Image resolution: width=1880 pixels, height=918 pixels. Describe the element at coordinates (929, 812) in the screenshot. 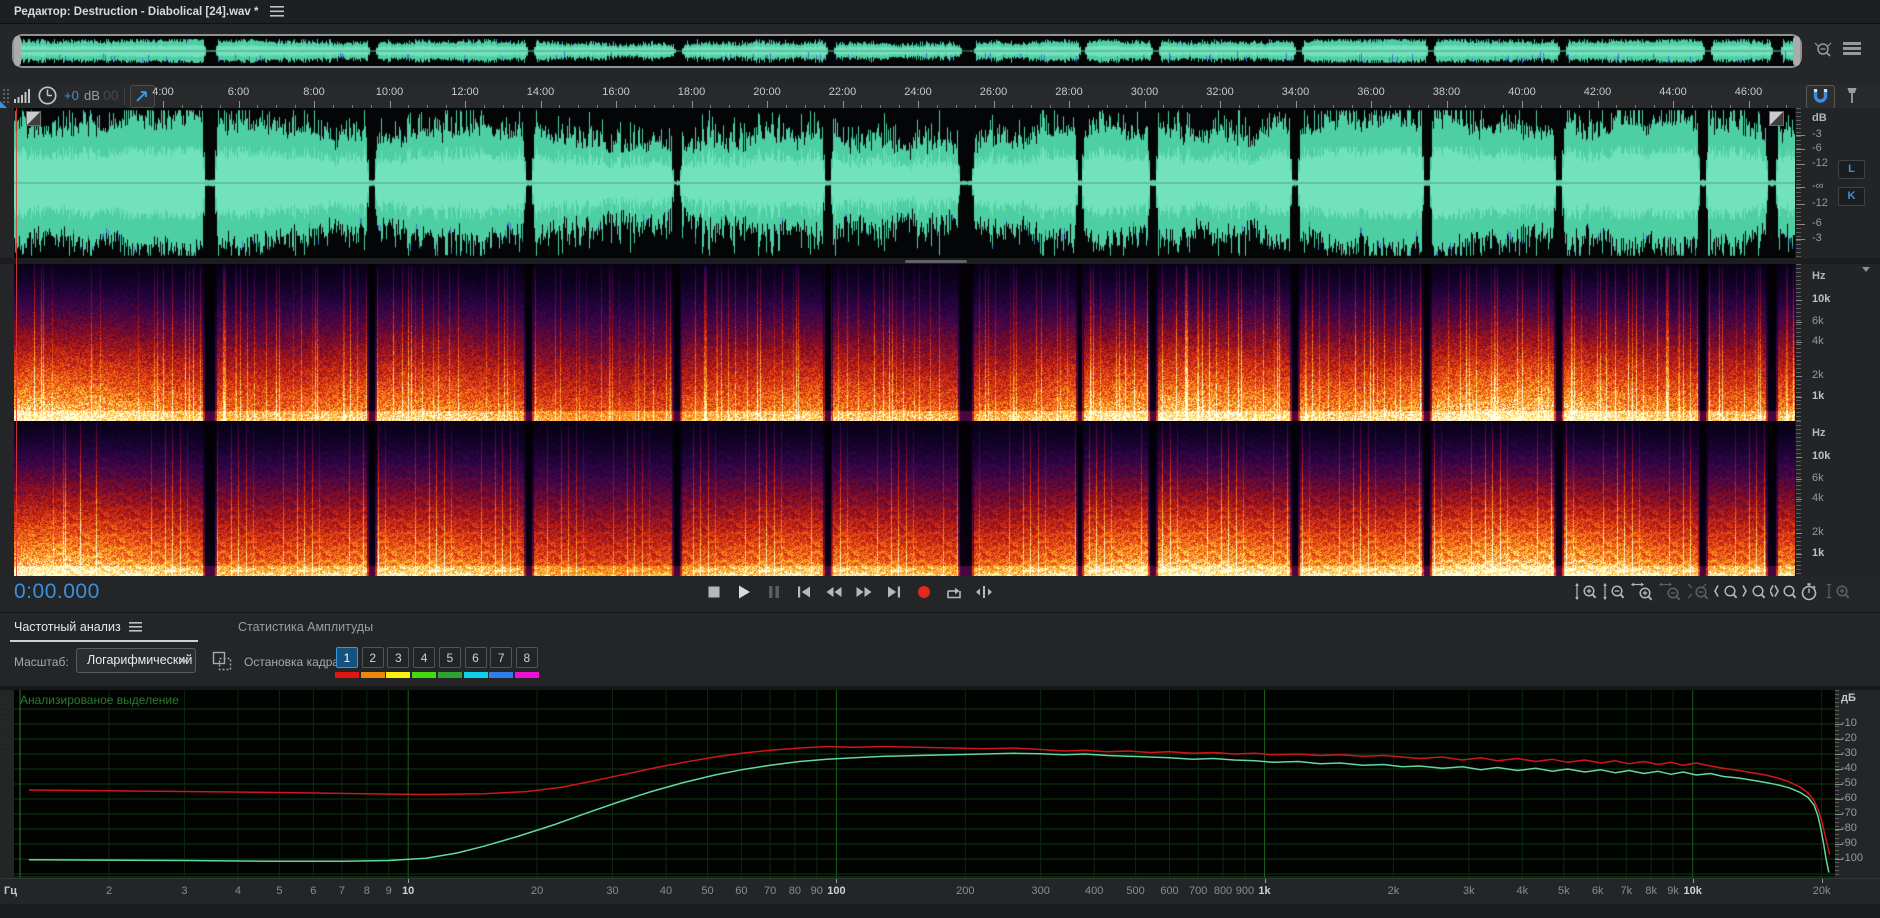

I see `series-right-channel` at that location.